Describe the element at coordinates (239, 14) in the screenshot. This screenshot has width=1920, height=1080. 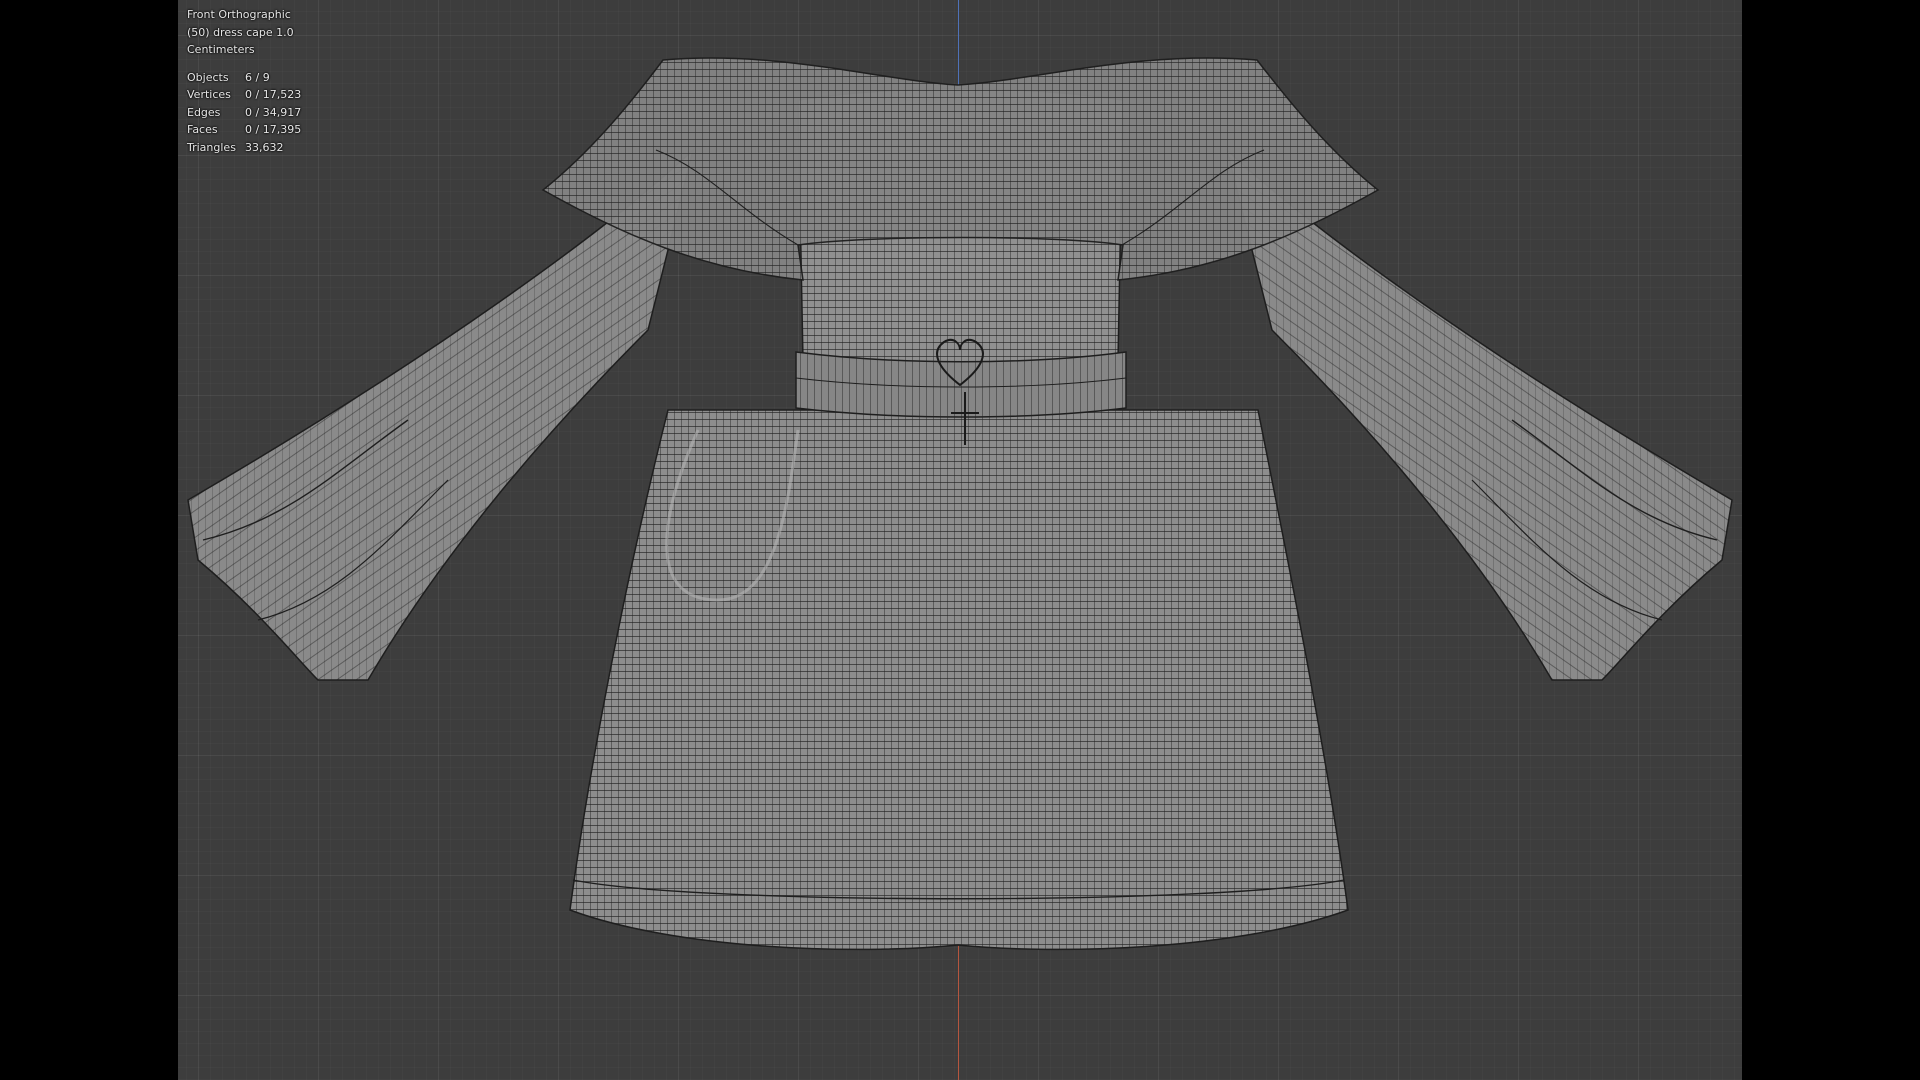
I see `view-name-label: Front Orthographic` at that location.